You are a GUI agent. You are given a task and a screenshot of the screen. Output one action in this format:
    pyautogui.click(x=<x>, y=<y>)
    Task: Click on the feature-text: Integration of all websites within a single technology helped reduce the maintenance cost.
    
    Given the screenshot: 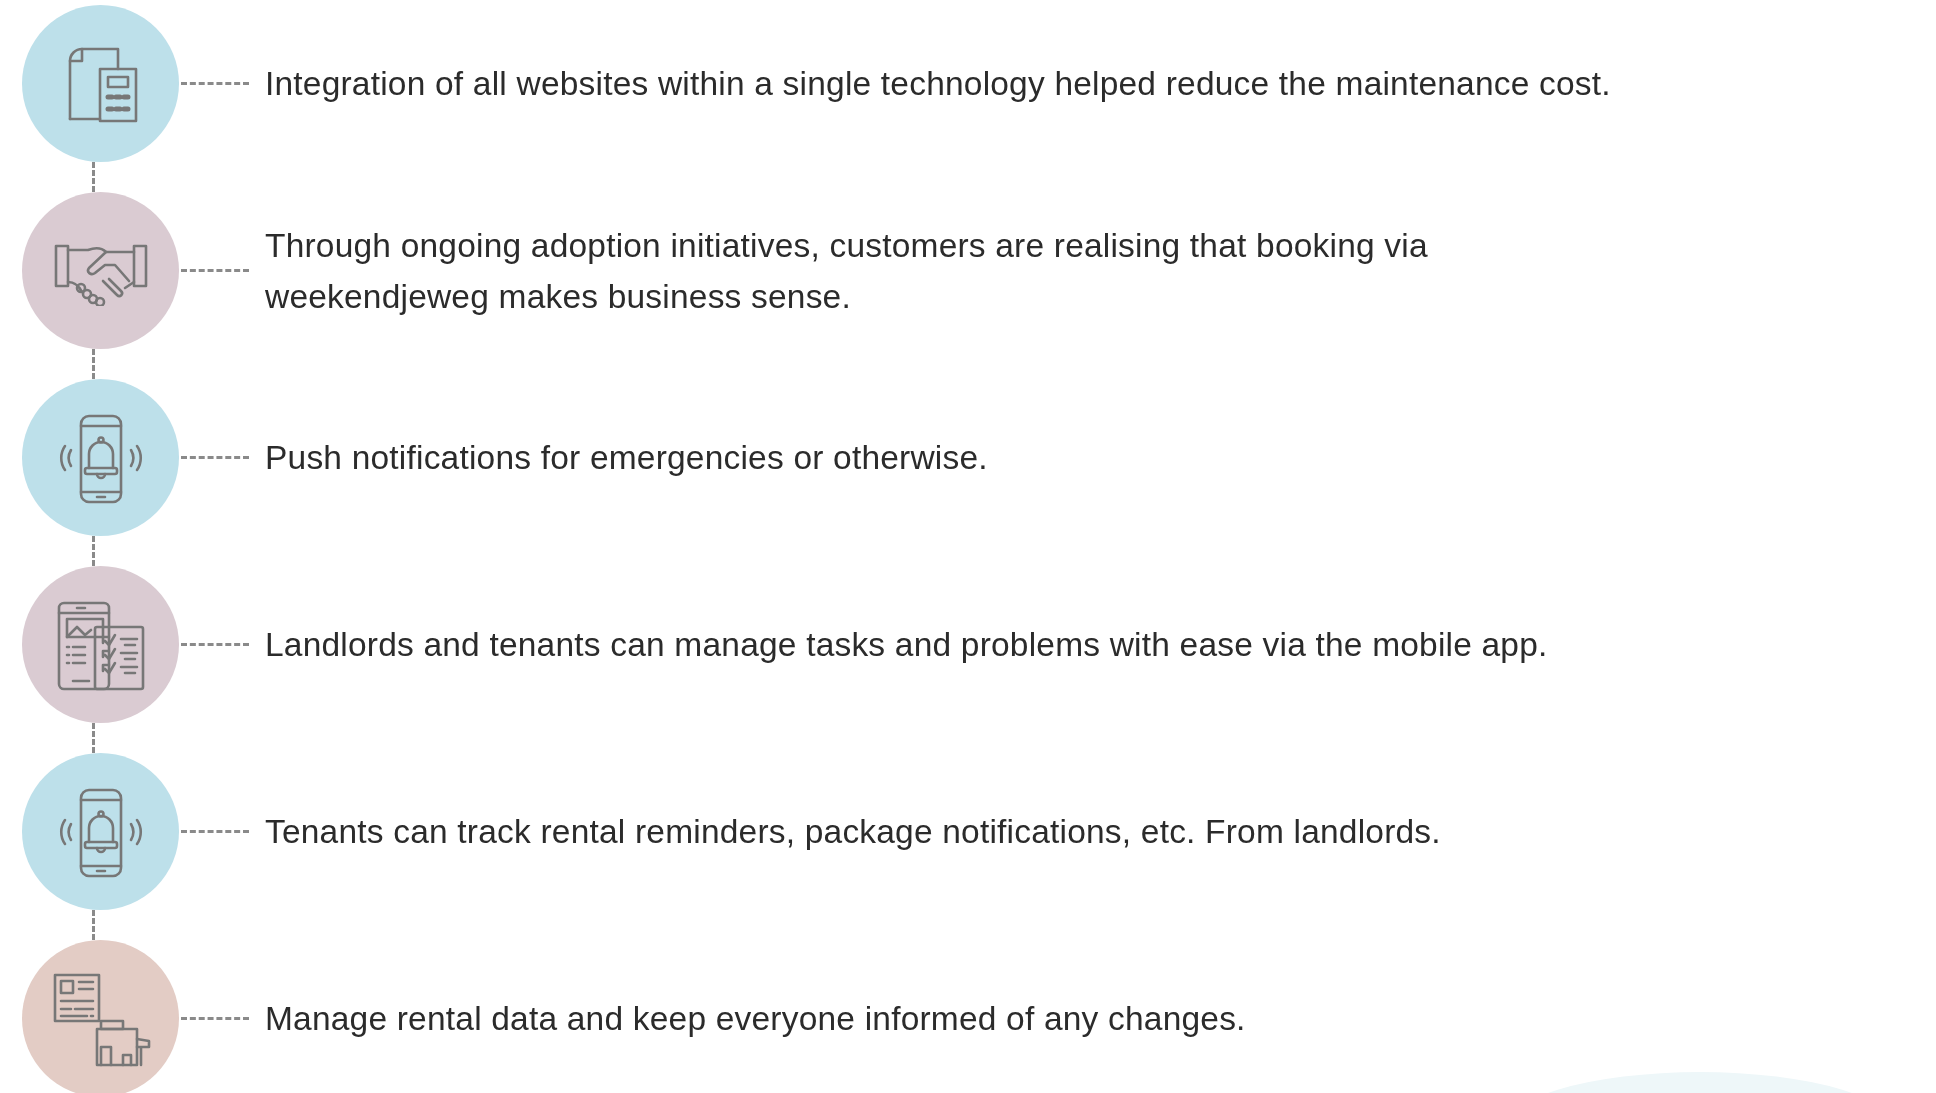 What is the action you would take?
    pyautogui.click(x=938, y=84)
    